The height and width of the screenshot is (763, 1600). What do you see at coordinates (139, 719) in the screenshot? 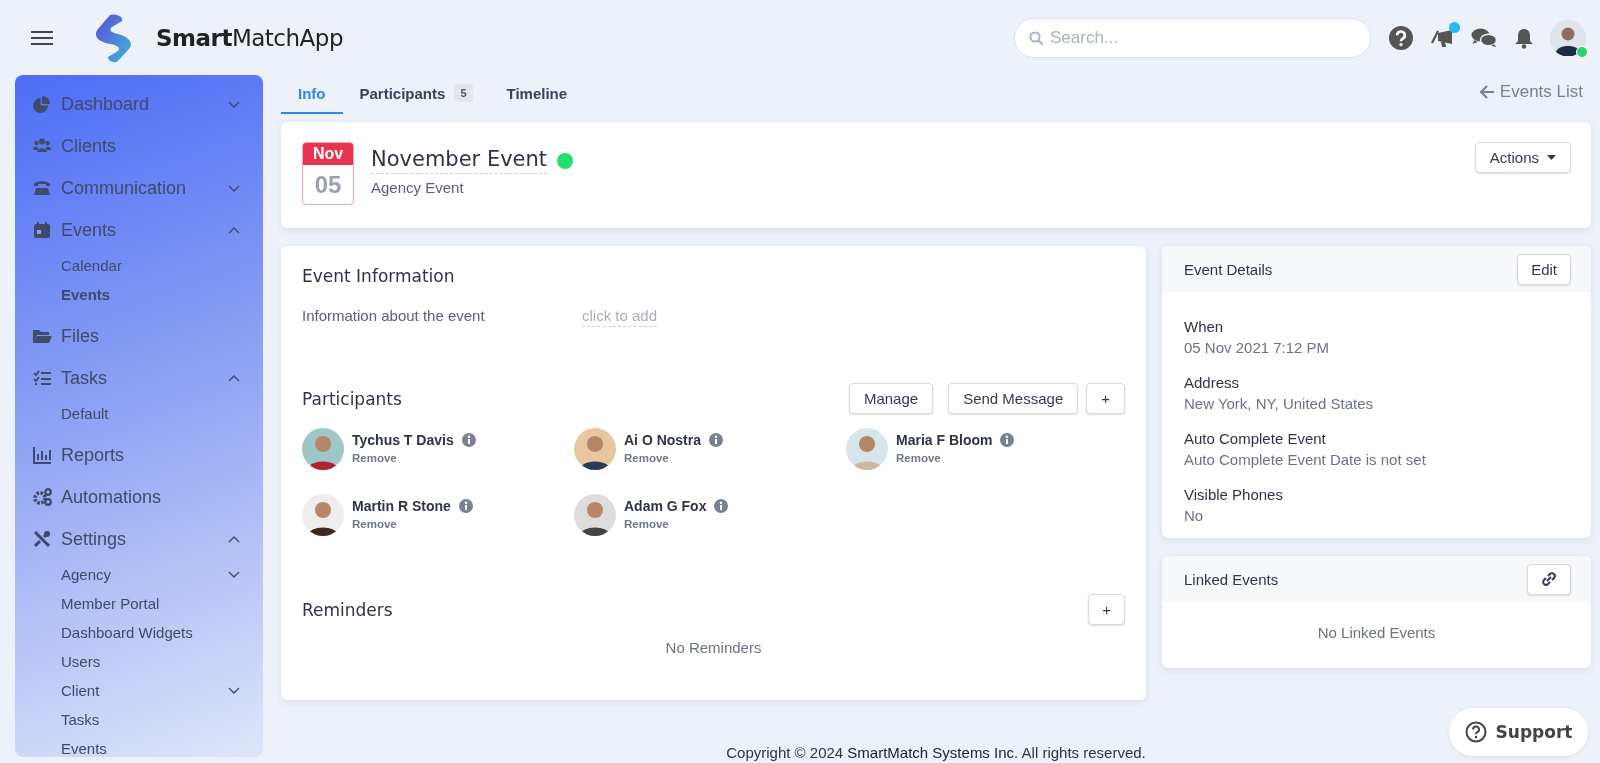
I see `sidebar-subitem: Tasks` at bounding box center [139, 719].